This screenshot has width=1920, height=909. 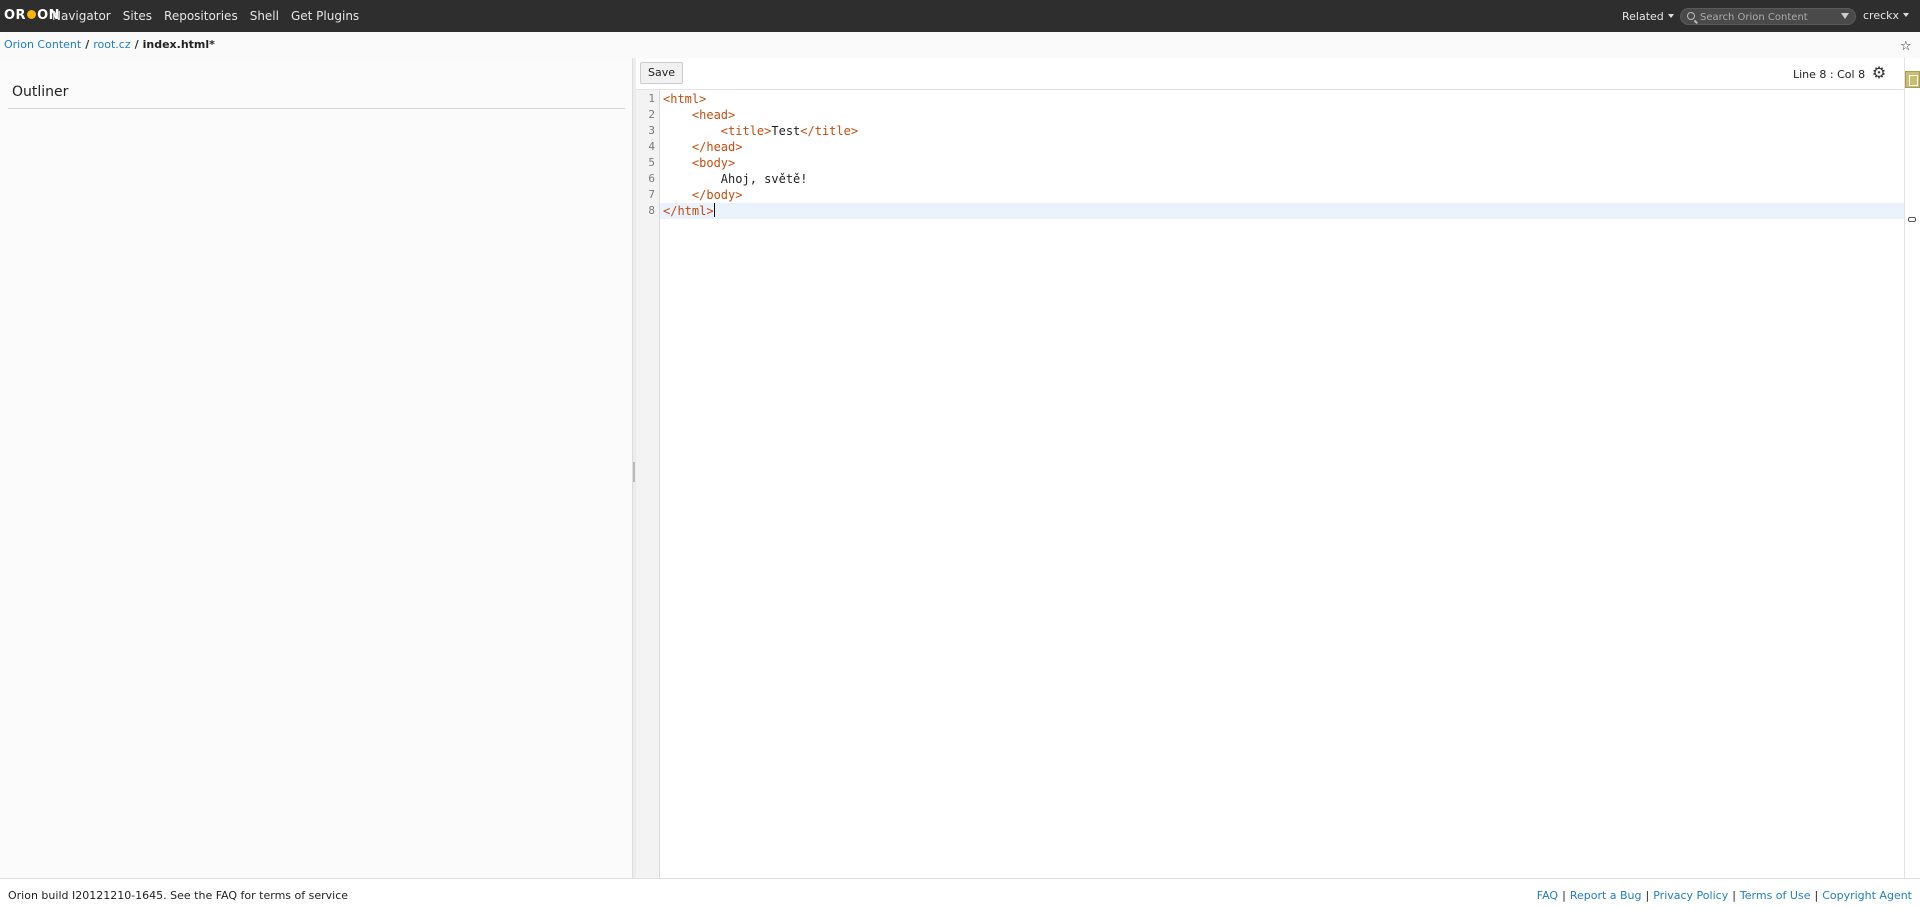 What do you see at coordinates (1867, 895) in the screenshot?
I see `footer-link-copyright-agent: Copyright Agent` at bounding box center [1867, 895].